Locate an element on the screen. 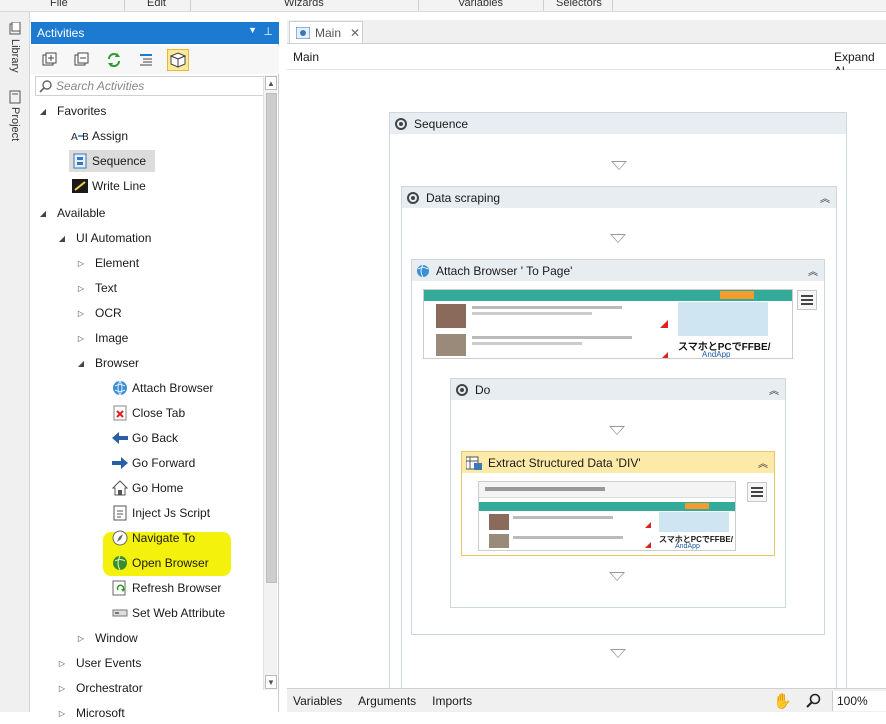 The image size is (886, 724). scroll-up-icon: ▲ is located at coordinates (271, 83).